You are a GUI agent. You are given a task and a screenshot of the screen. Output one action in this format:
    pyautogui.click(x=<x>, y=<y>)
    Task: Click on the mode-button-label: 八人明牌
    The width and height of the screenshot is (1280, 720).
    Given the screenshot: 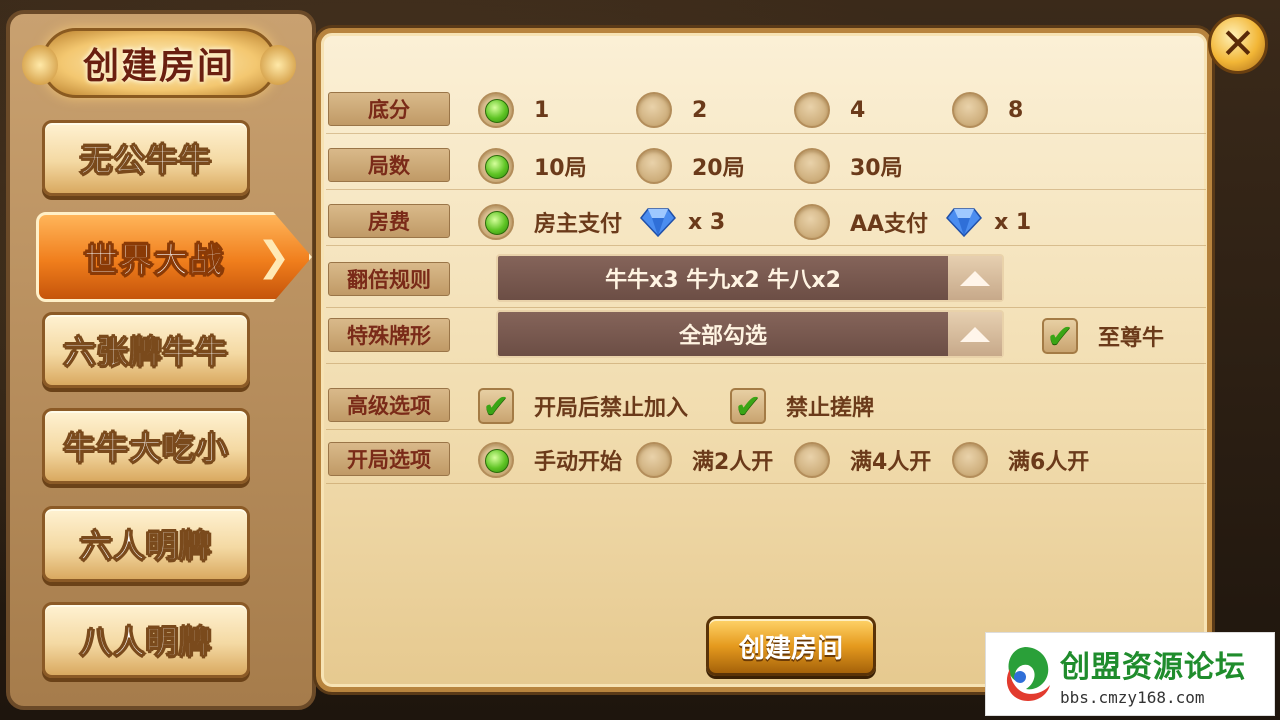 What is the action you would take?
    pyautogui.click(x=145, y=642)
    